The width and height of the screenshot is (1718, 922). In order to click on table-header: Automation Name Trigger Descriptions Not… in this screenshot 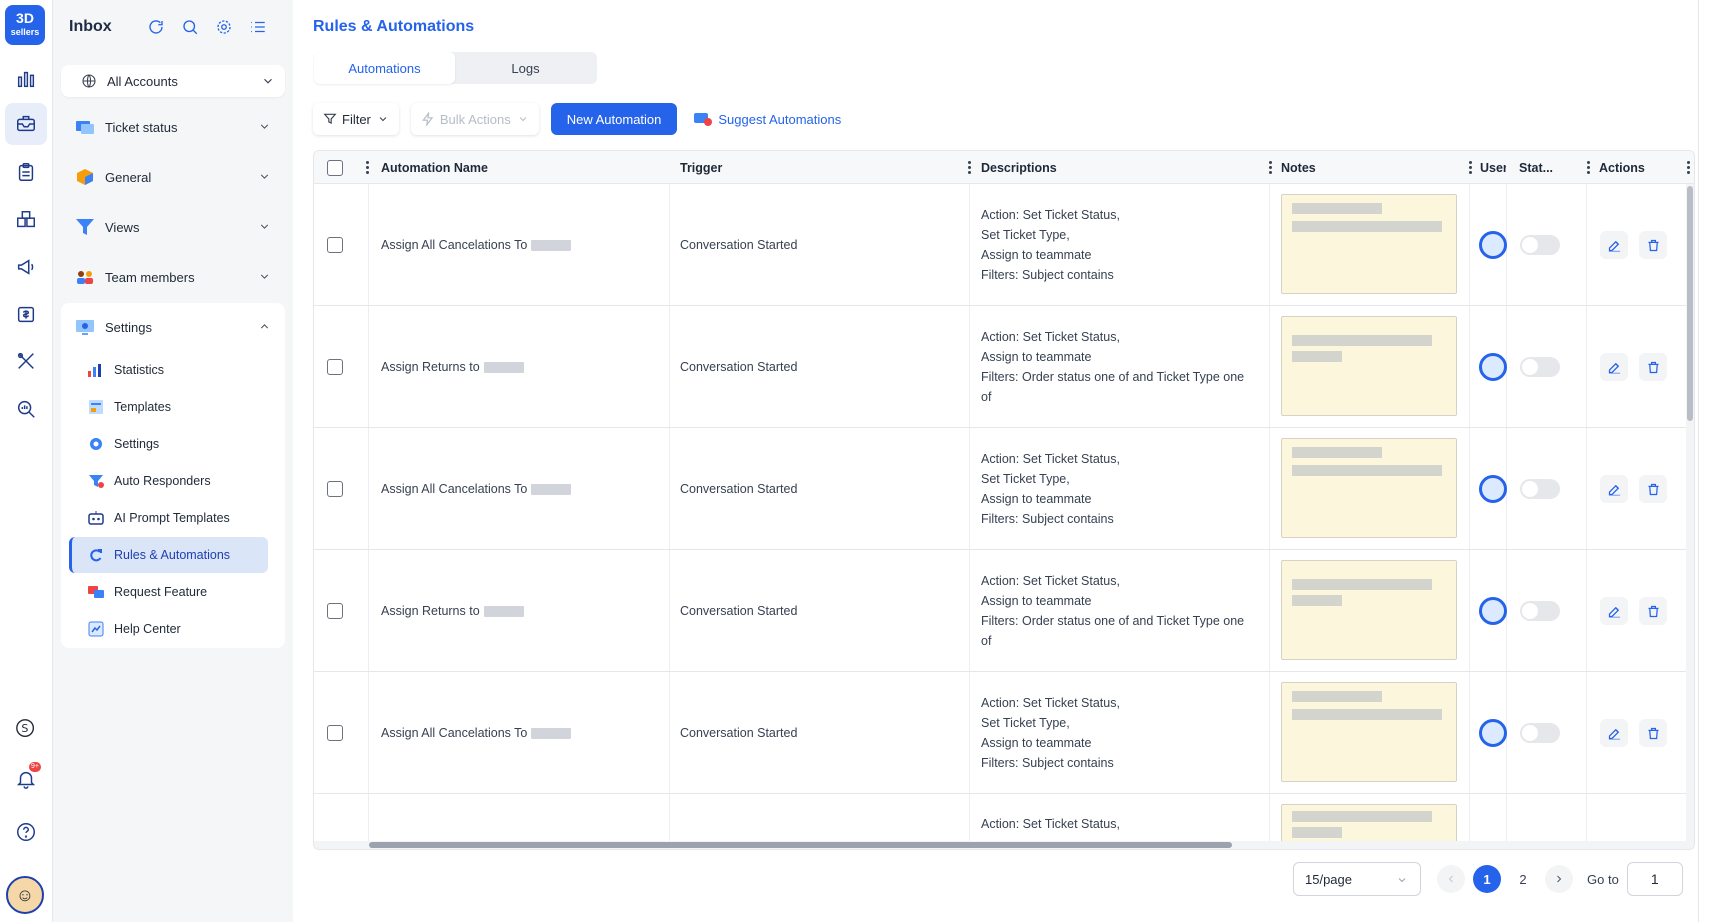, I will do `click(1004, 167)`.